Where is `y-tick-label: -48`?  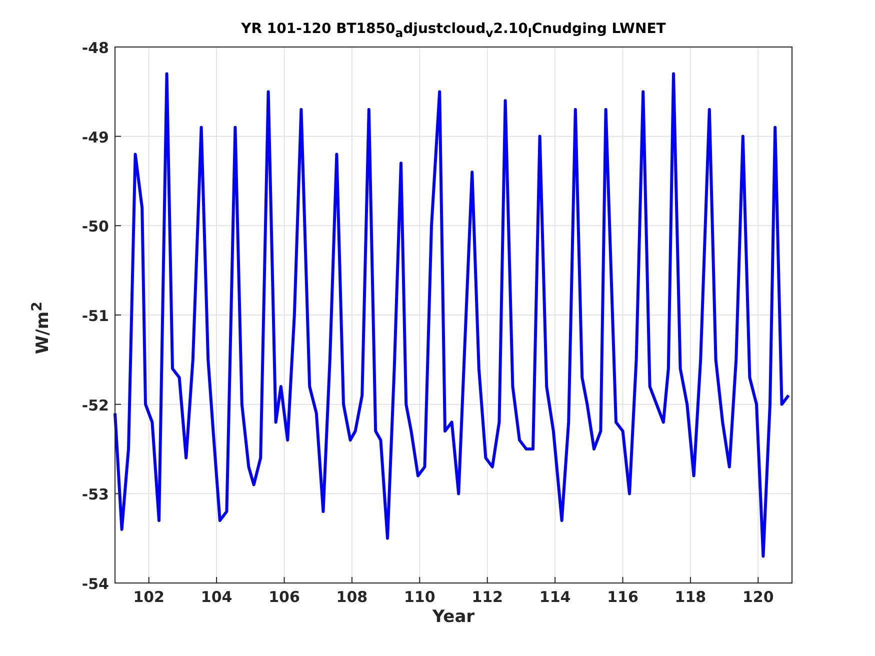 y-tick-label: -48 is located at coordinates (95, 48).